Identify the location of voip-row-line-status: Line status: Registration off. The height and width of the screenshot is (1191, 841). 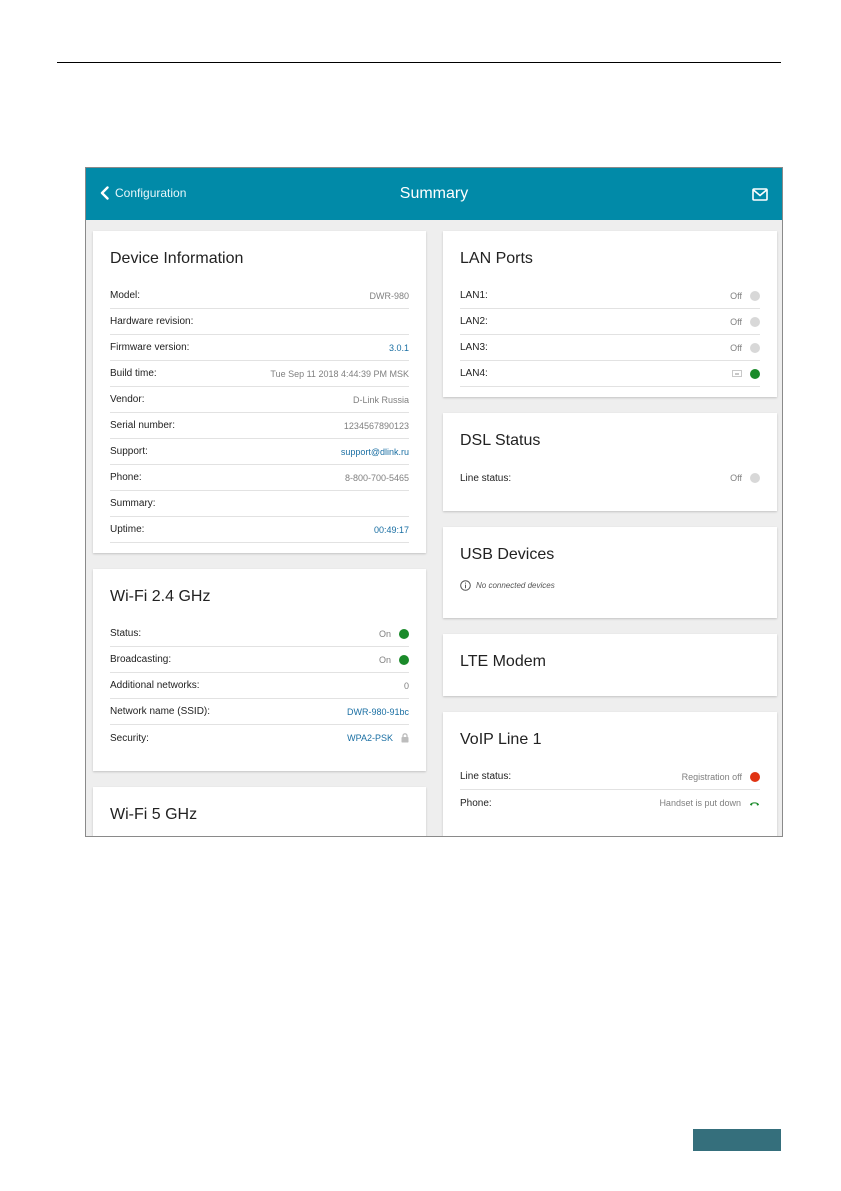
(610, 777).